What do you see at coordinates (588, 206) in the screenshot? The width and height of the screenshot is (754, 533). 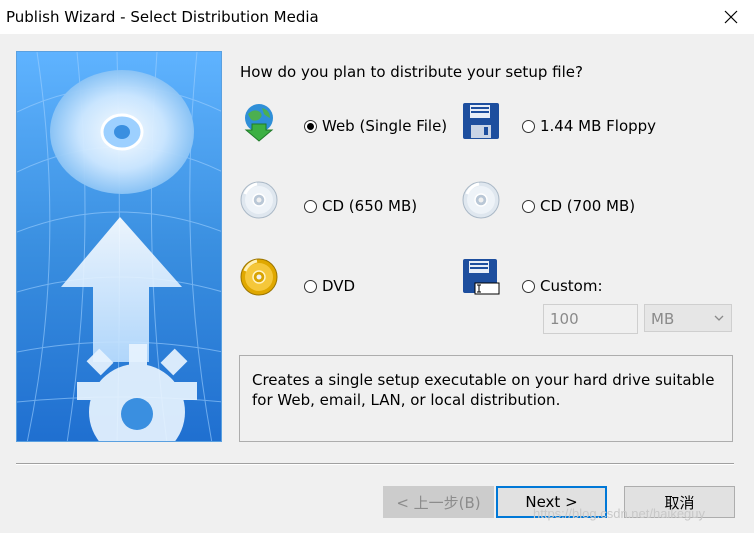 I see `option-label-cd-700: CD (700 MB)` at bounding box center [588, 206].